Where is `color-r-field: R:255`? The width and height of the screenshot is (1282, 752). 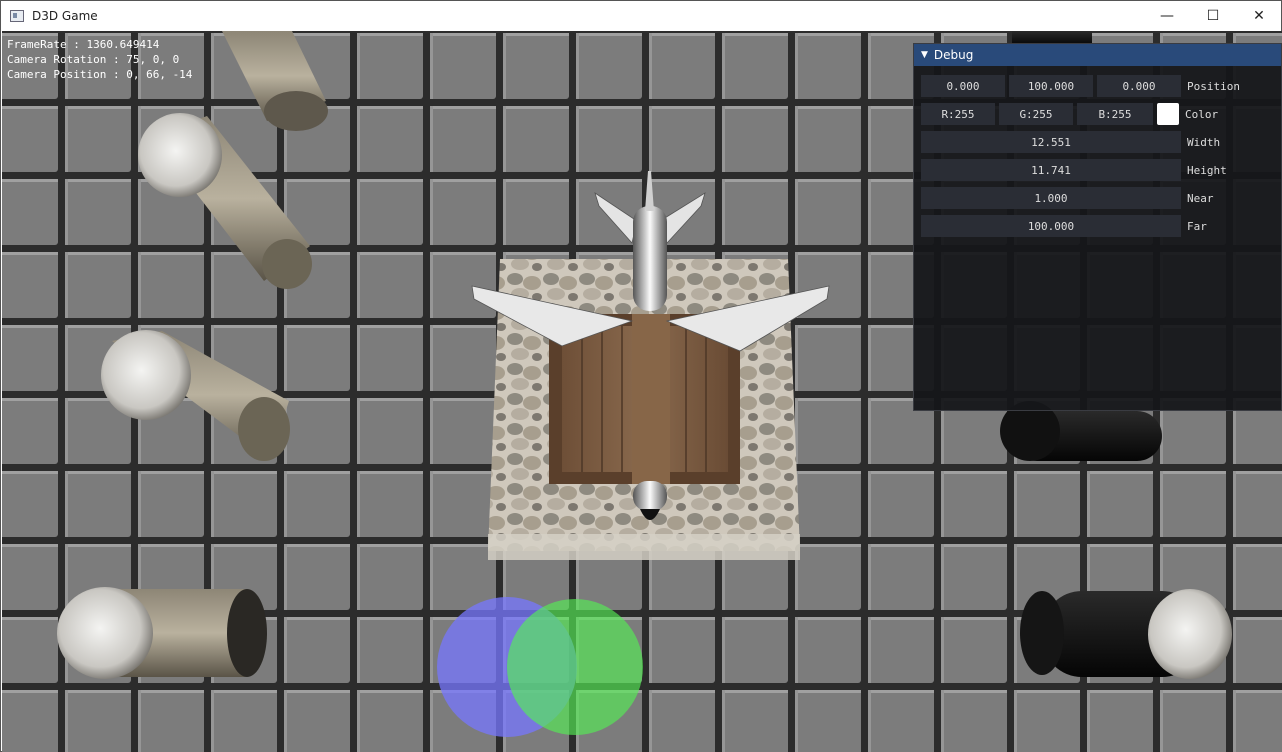
color-r-field: R:255 is located at coordinates (958, 114).